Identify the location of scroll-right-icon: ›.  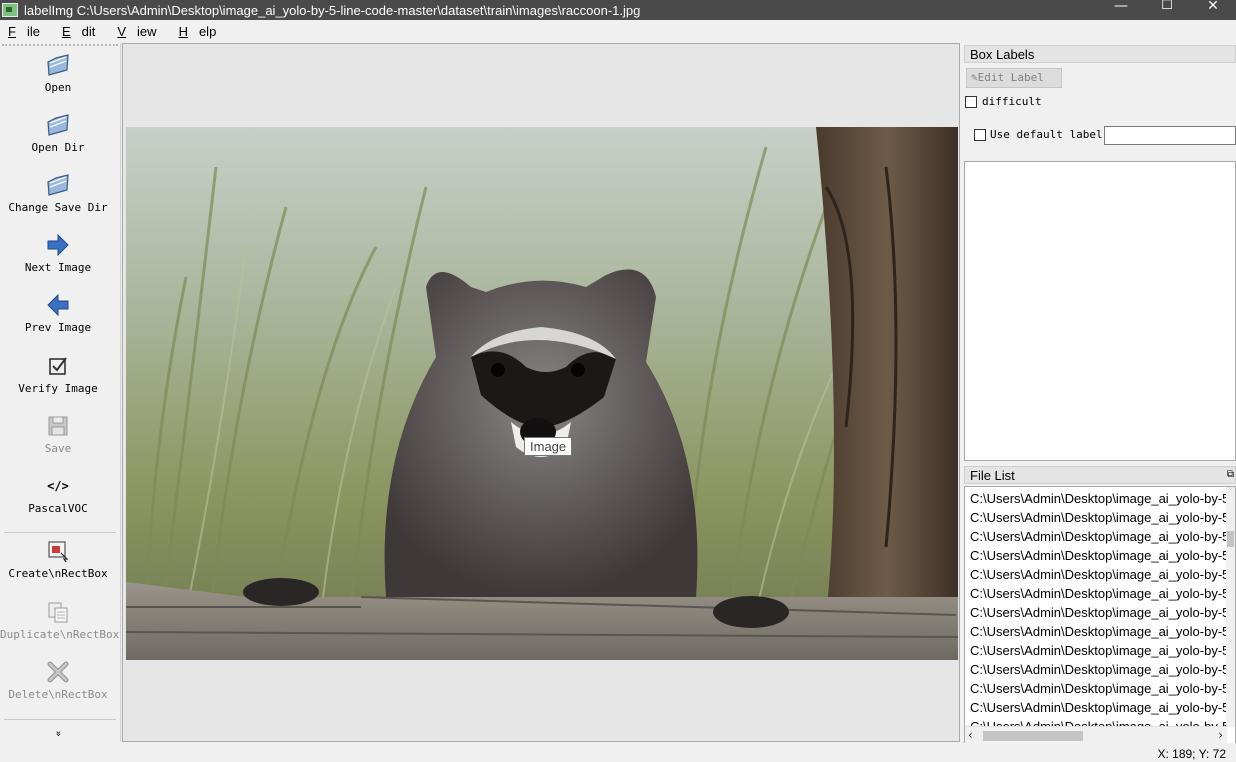
(1220, 735).